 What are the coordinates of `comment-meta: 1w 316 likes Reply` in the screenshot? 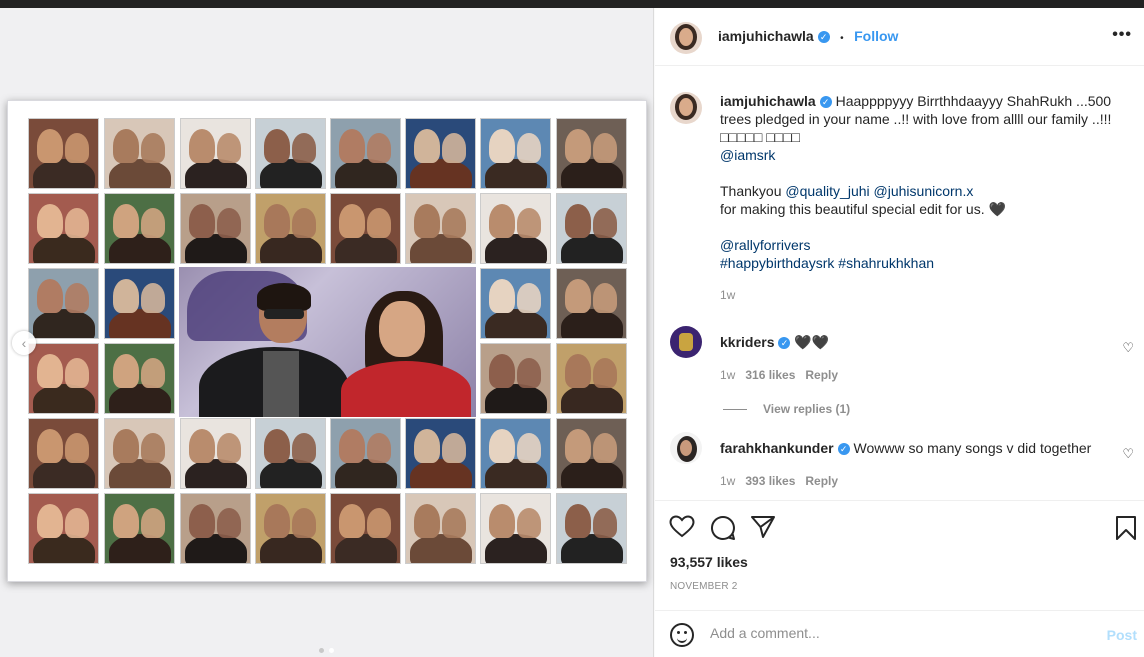 It's located at (779, 375).